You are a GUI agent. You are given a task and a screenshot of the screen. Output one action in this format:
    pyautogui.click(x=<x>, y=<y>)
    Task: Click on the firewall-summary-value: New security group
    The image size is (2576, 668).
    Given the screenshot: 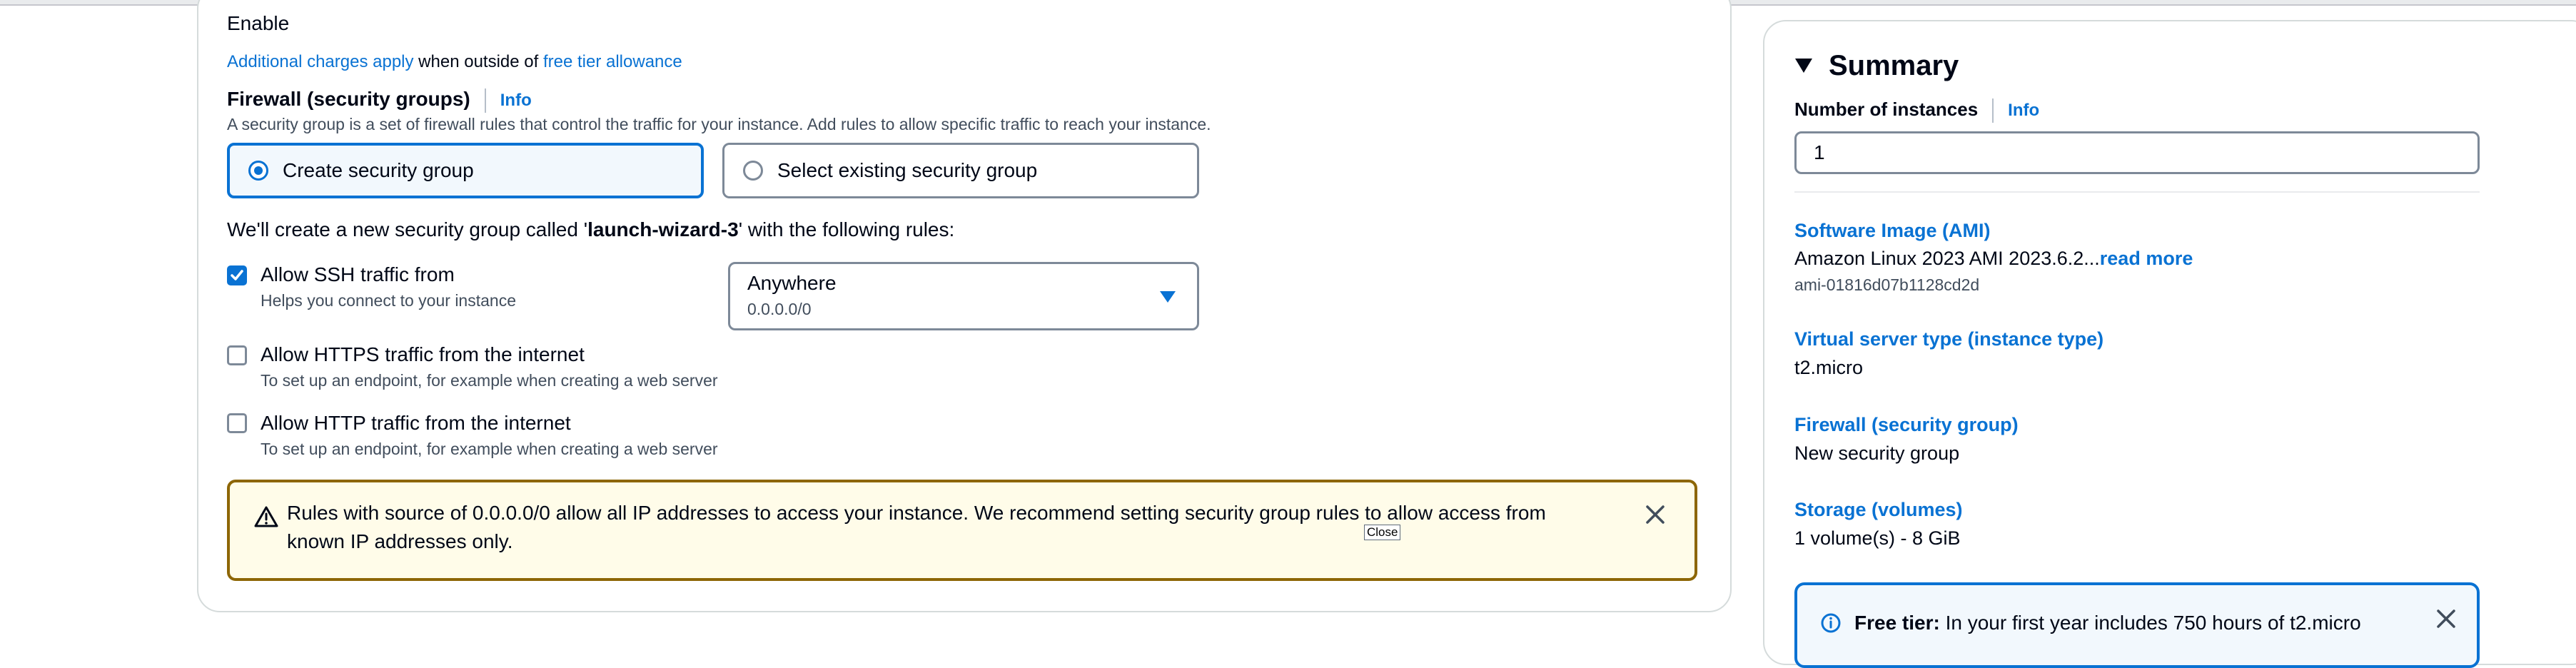 What is the action you would take?
    pyautogui.click(x=1877, y=453)
    